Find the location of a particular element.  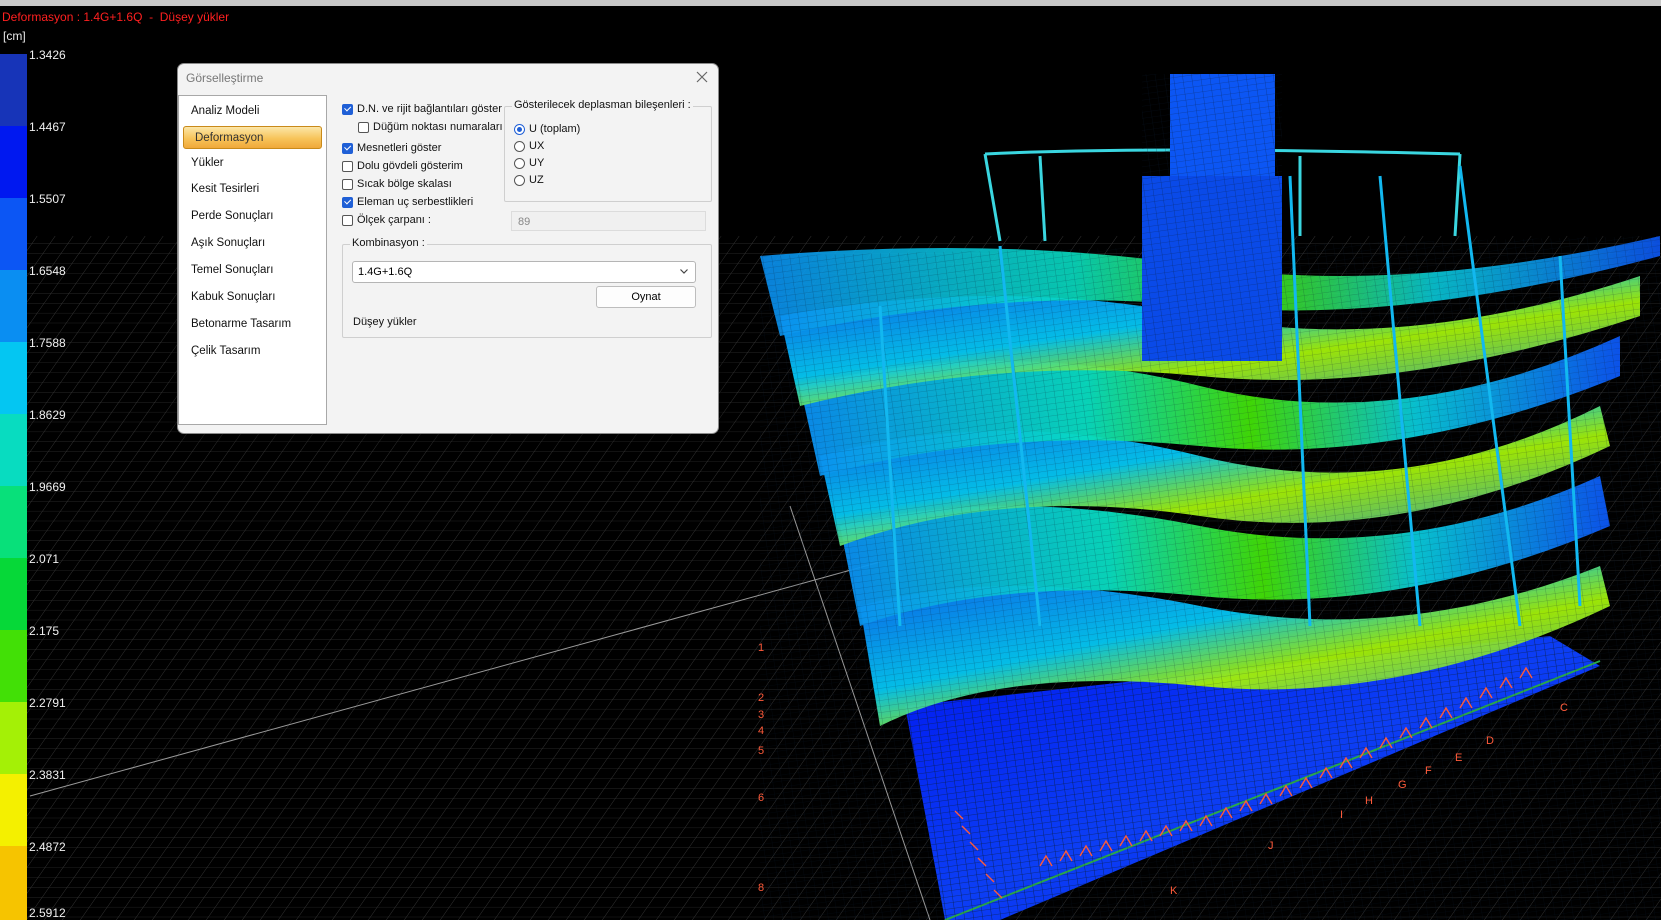

core-wall is located at coordinates (1212, 217).